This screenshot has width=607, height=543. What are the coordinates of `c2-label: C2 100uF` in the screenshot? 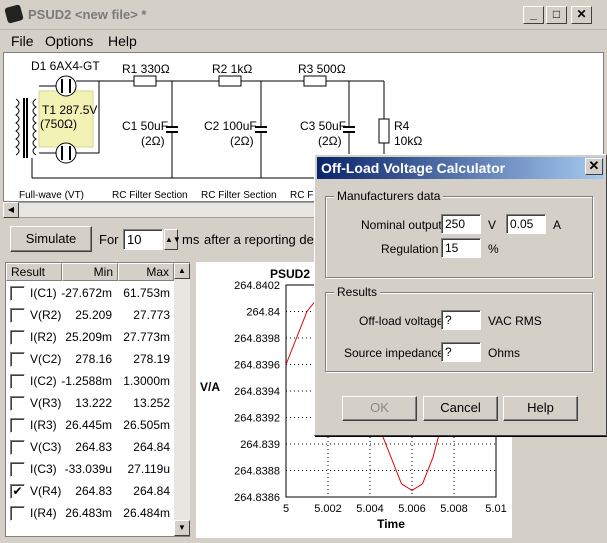 It's located at (230, 126).